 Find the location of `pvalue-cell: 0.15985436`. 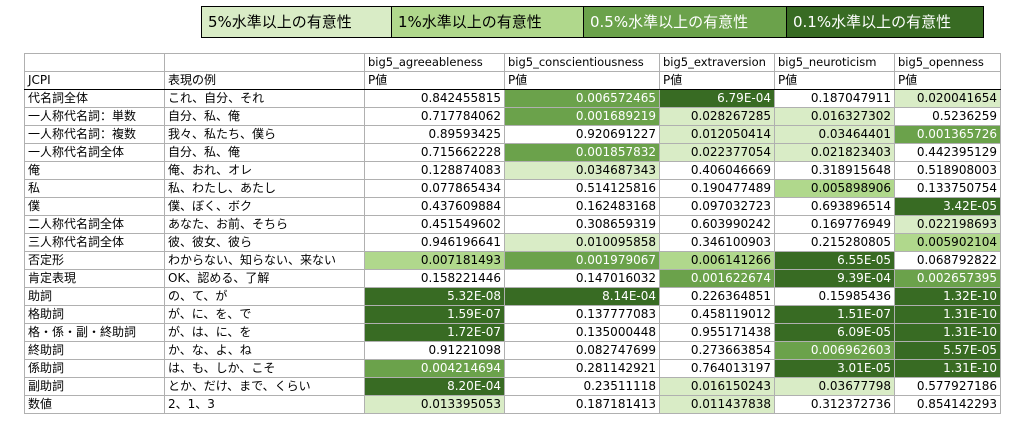

pvalue-cell: 0.15985436 is located at coordinates (834, 296).